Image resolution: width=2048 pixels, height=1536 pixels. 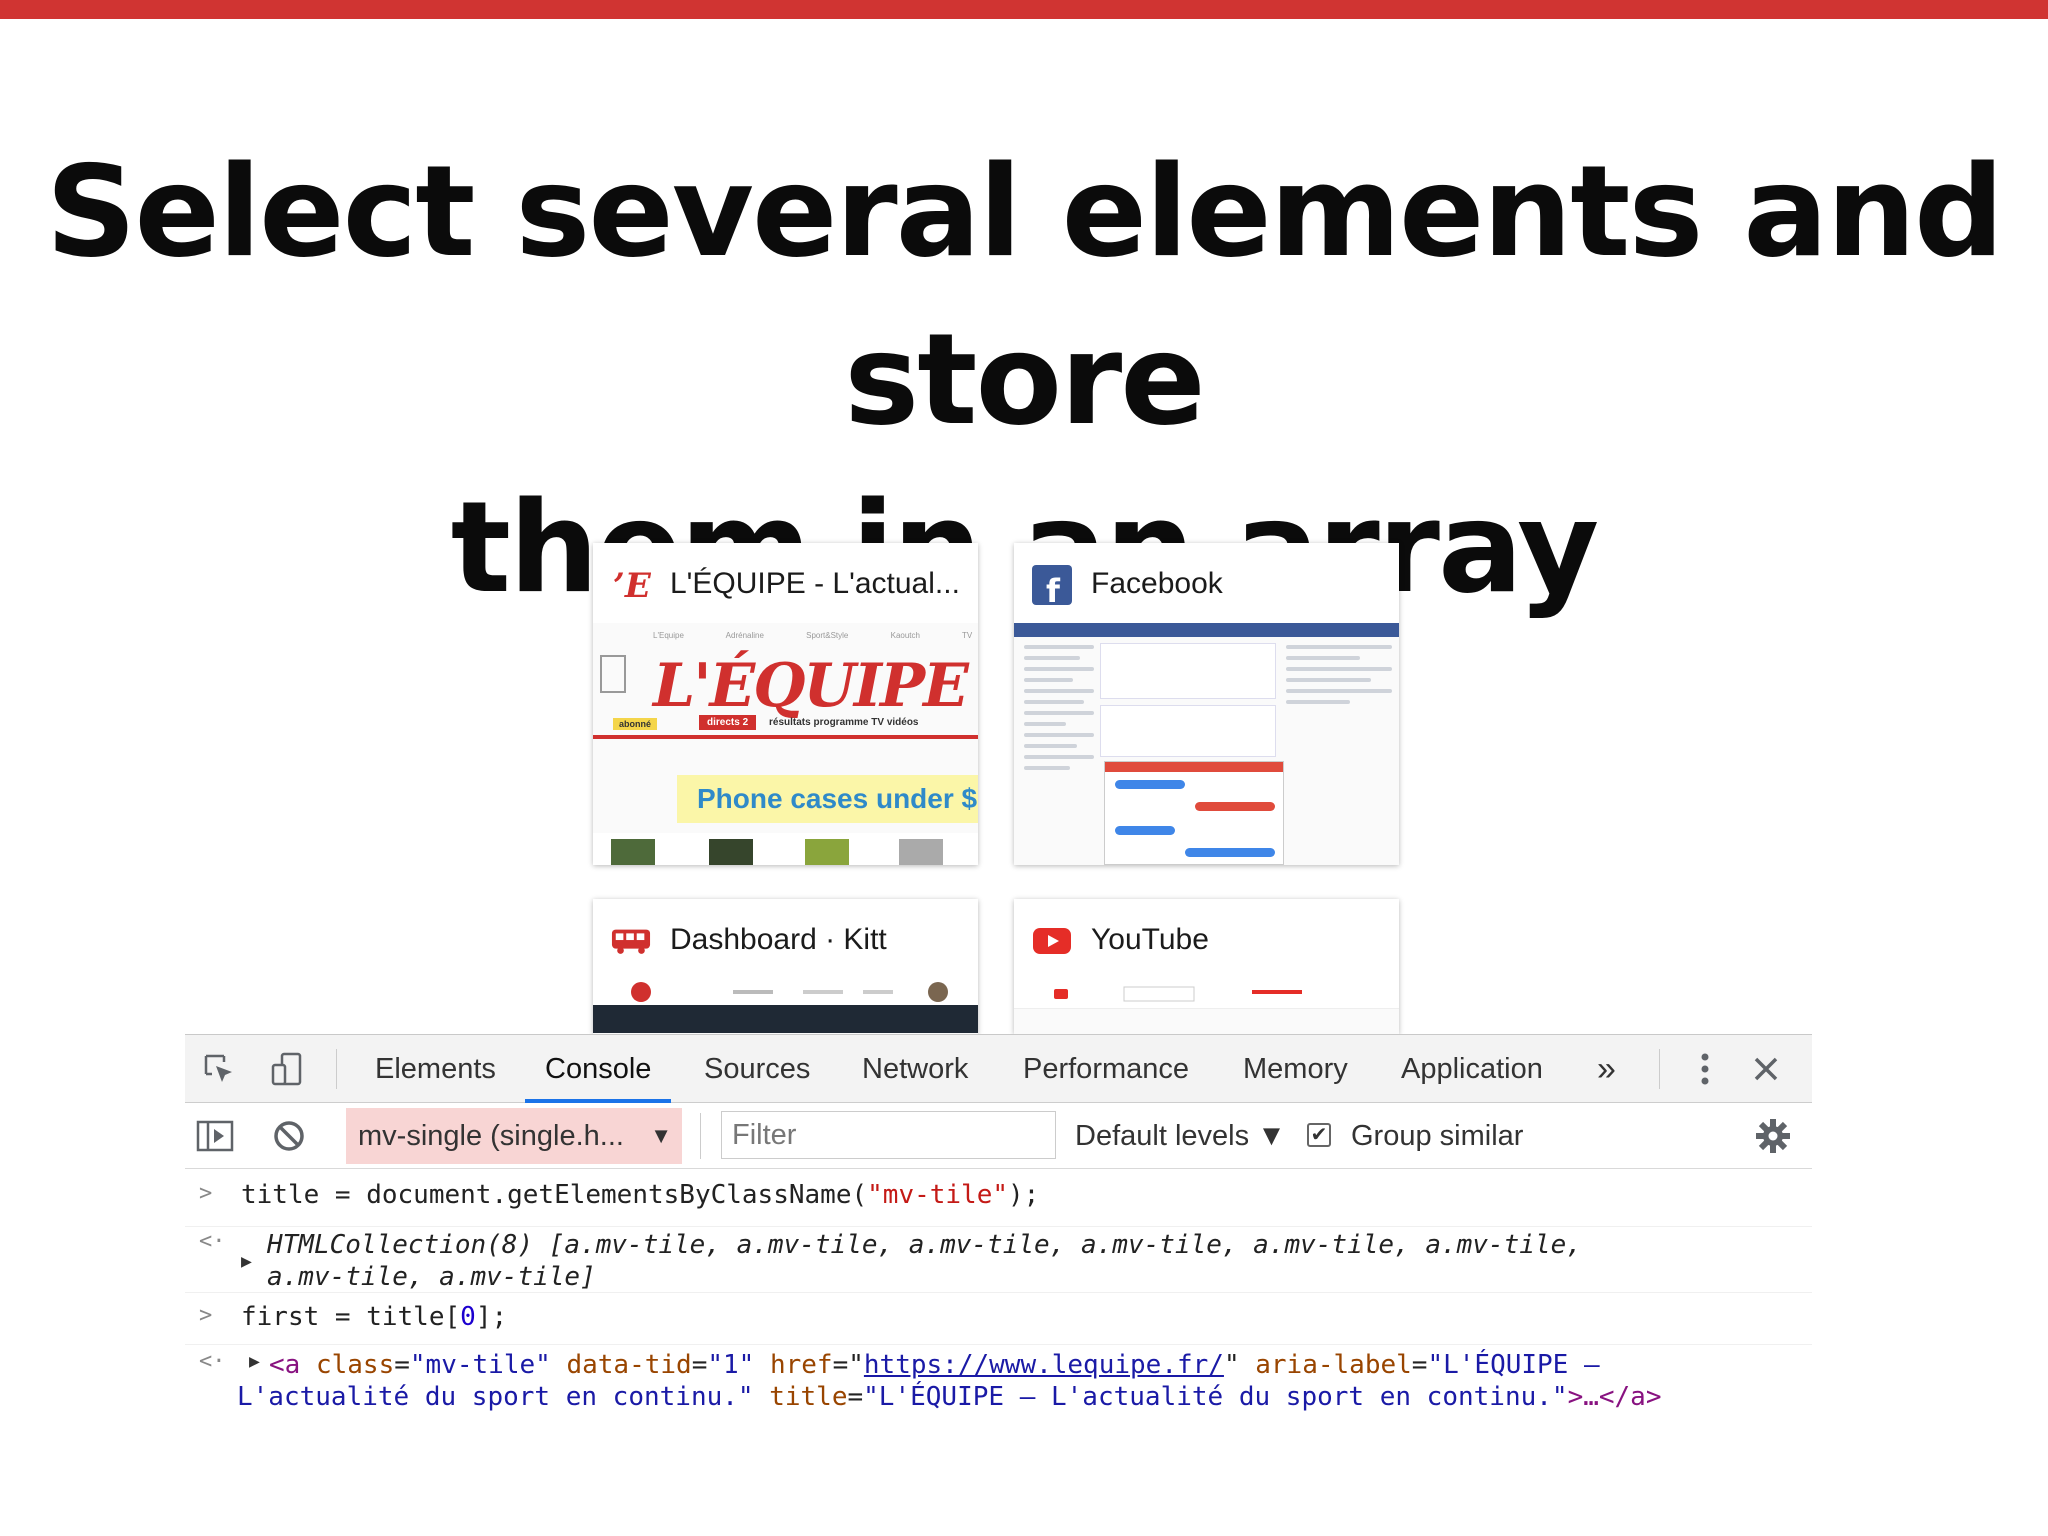 I want to click on group-similar-checkbox: ✔, so click(x=1319, y=1135).